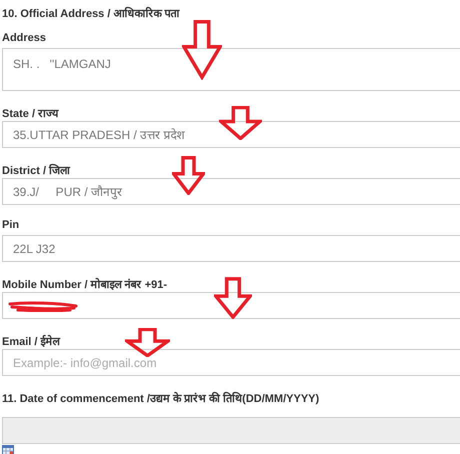 The width and height of the screenshot is (460, 454). What do you see at coordinates (231, 305) in the screenshot?
I see `input-field` at bounding box center [231, 305].